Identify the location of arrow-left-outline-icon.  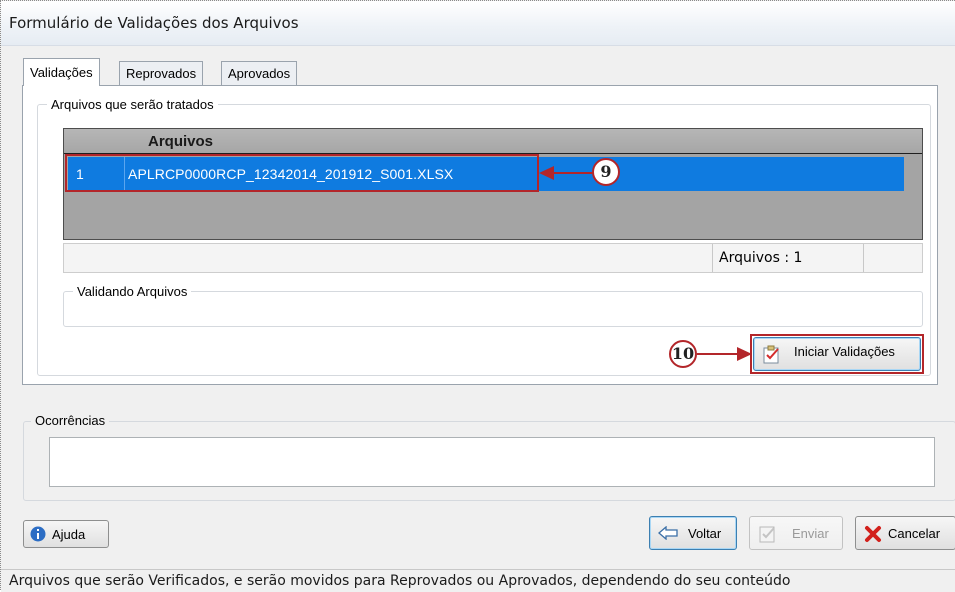
(668, 533).